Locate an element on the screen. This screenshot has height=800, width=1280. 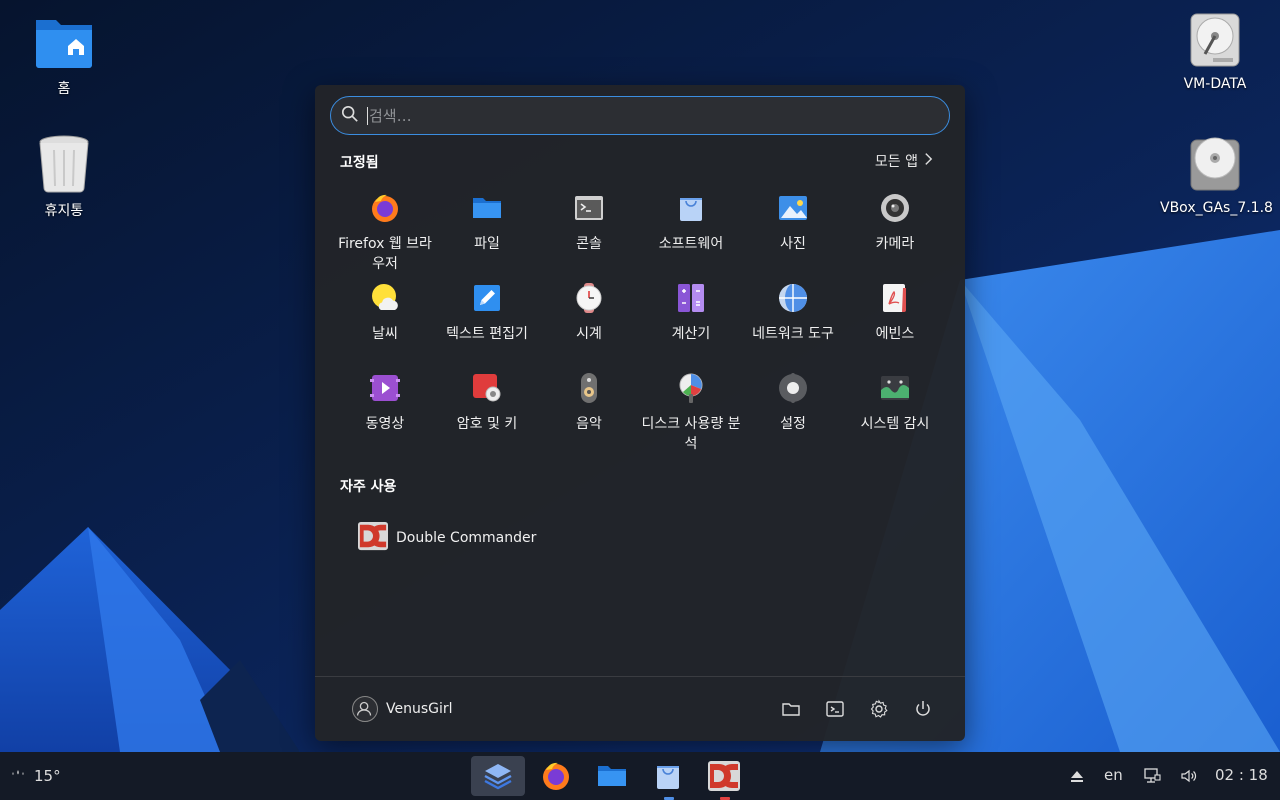
pinned-app-passwords-keys: 암호 및 키 is located at coordinates (487, 413).